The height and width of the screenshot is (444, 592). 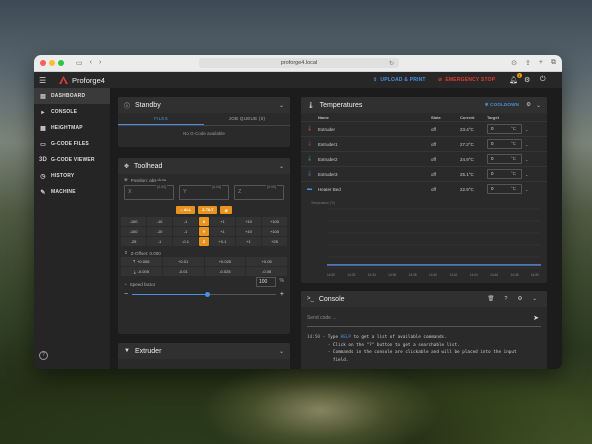 I want to click on close-window-button, so click(x=43, y=63).